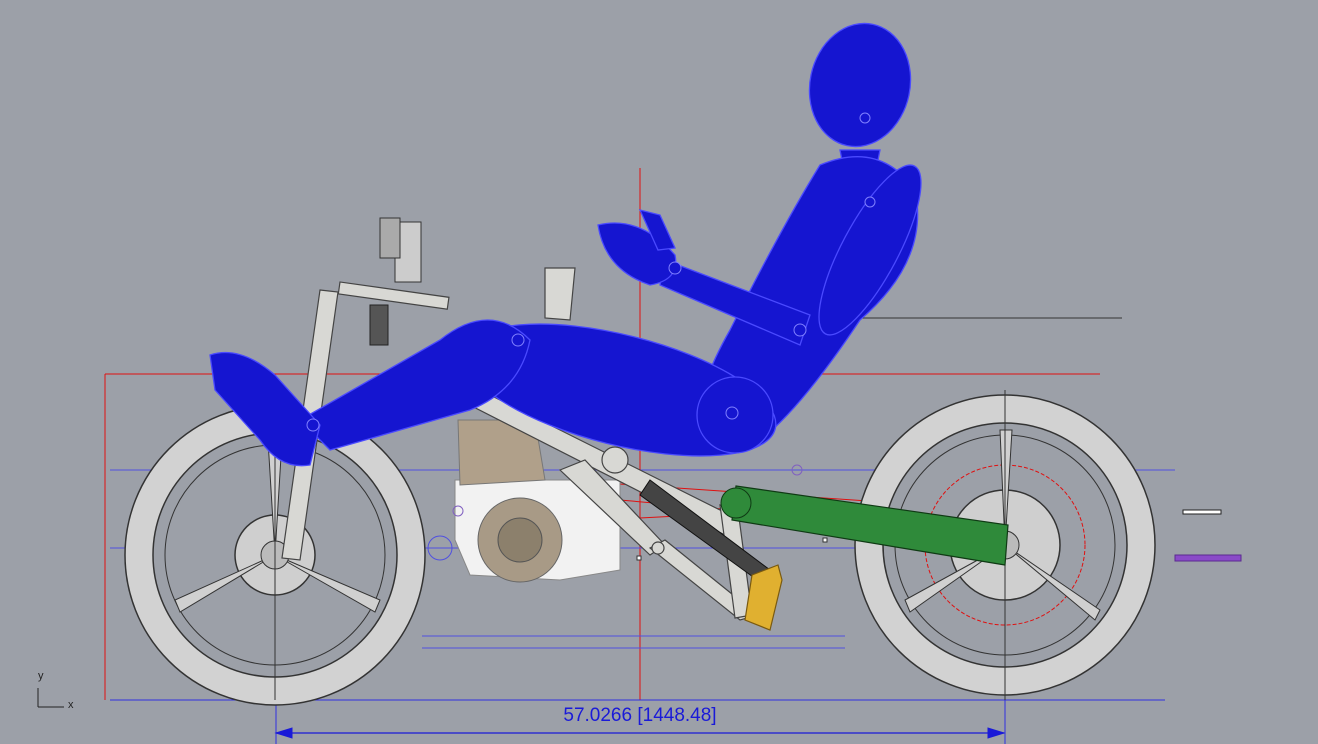  Describe the element at coordinates (71, 705) in the screenshot. I see `axis-x-label: x` at that location.